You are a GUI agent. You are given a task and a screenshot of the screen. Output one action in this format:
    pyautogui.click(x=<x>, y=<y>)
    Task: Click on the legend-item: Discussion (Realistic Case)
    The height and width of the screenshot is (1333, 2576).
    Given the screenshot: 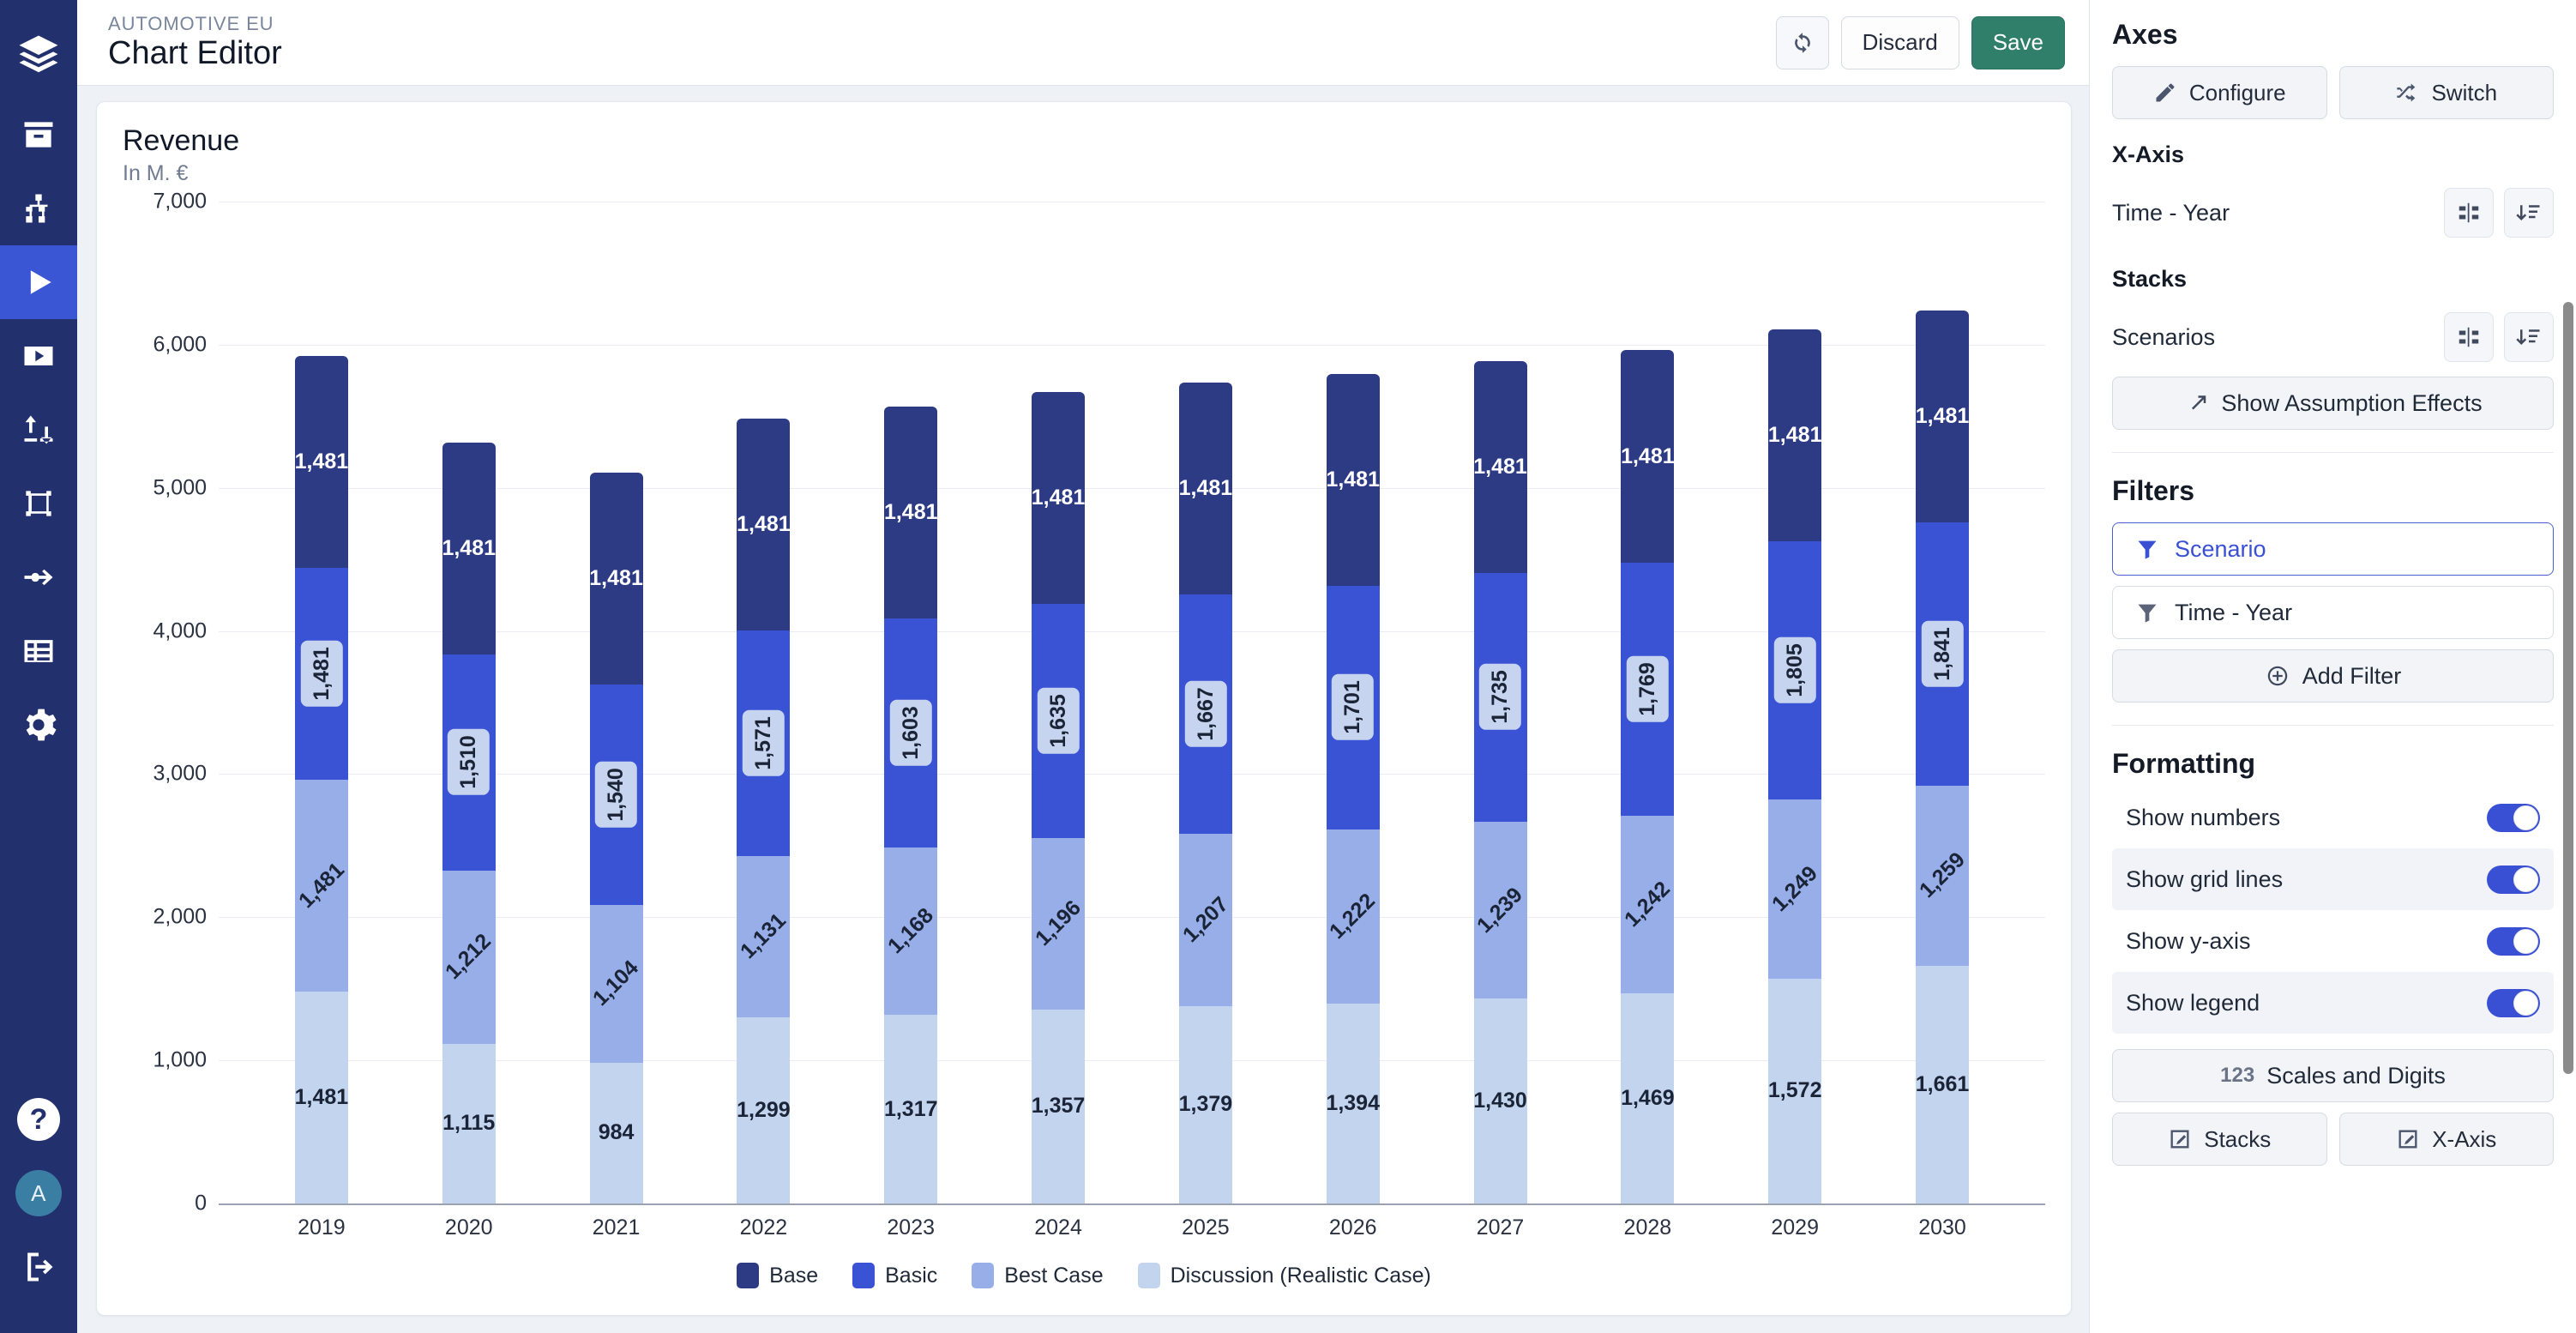 What is the action you would take?
    pyautogui.click(x=1284, y=1275)
    